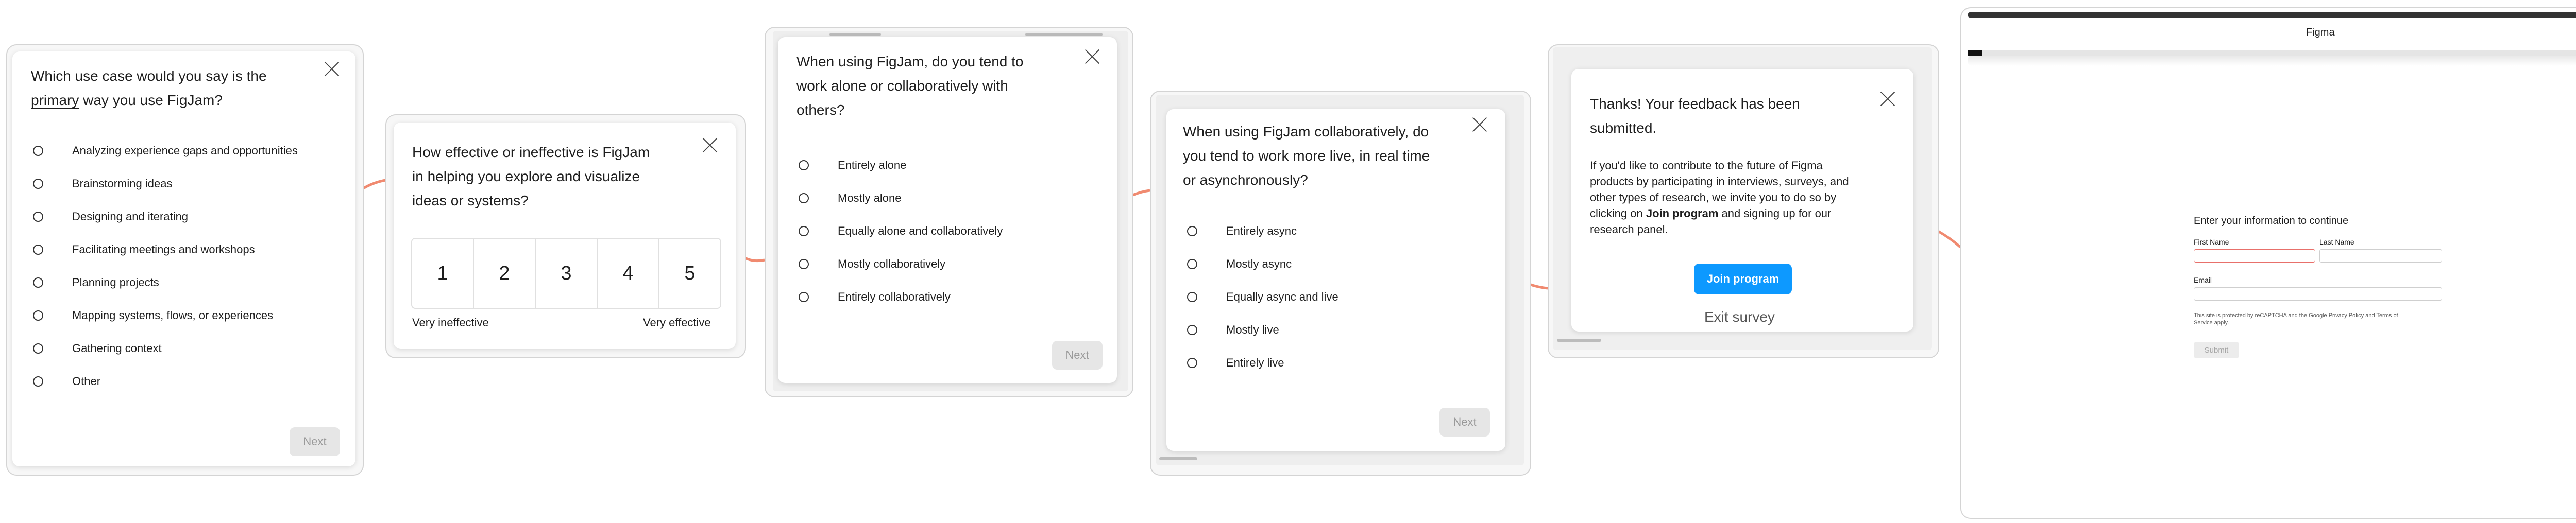  Describe the element at coordinates (1262, 297) in the screenshot. I see `option-live-3: Equally async and live` at that location.